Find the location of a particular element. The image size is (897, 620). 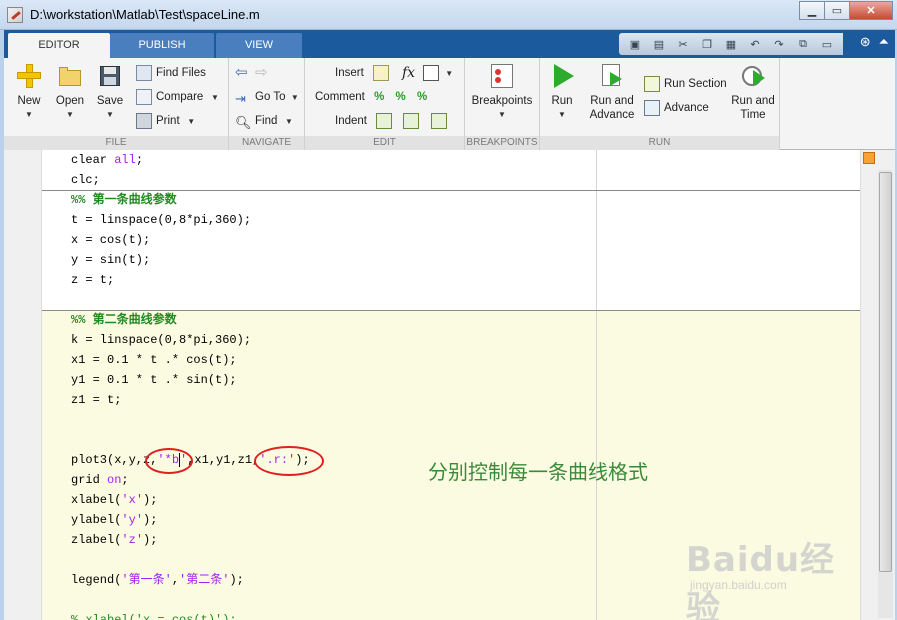

code-line: 13–z1 = t; is located at coordinates (451, 400).